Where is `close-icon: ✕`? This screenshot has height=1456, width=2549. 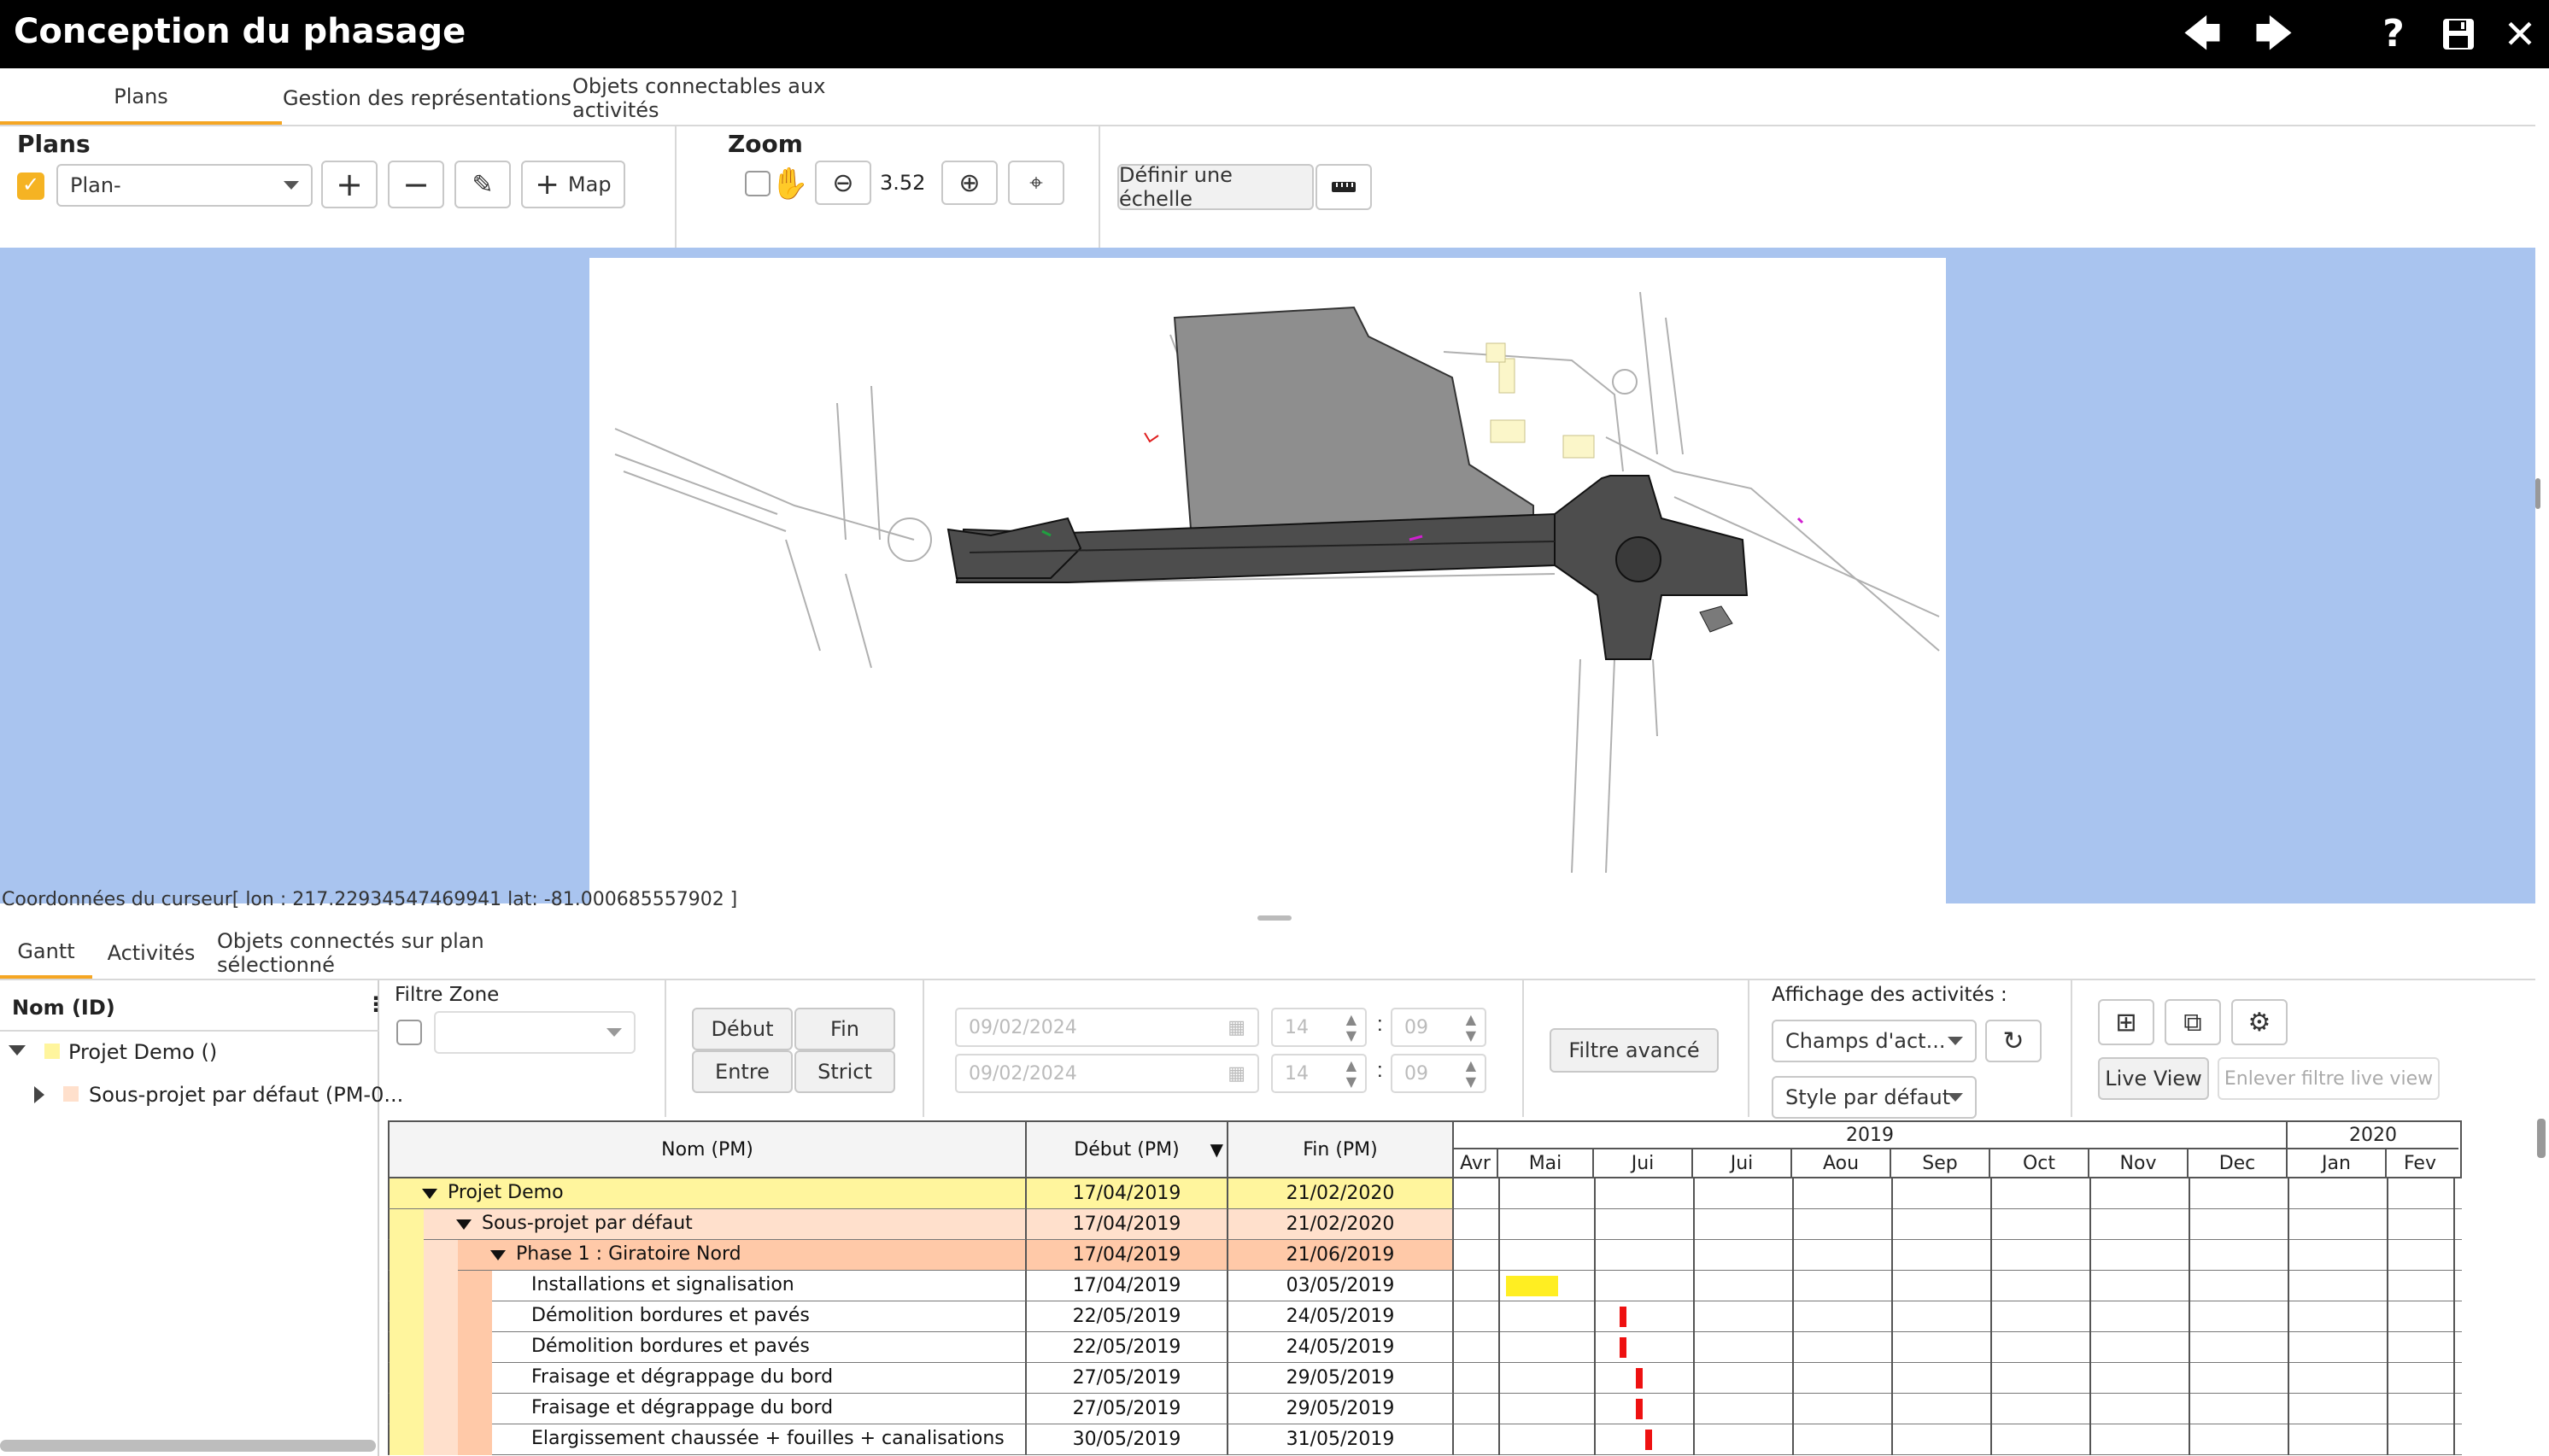 close-icon: ✕ is located at coordinates (2520, 34).